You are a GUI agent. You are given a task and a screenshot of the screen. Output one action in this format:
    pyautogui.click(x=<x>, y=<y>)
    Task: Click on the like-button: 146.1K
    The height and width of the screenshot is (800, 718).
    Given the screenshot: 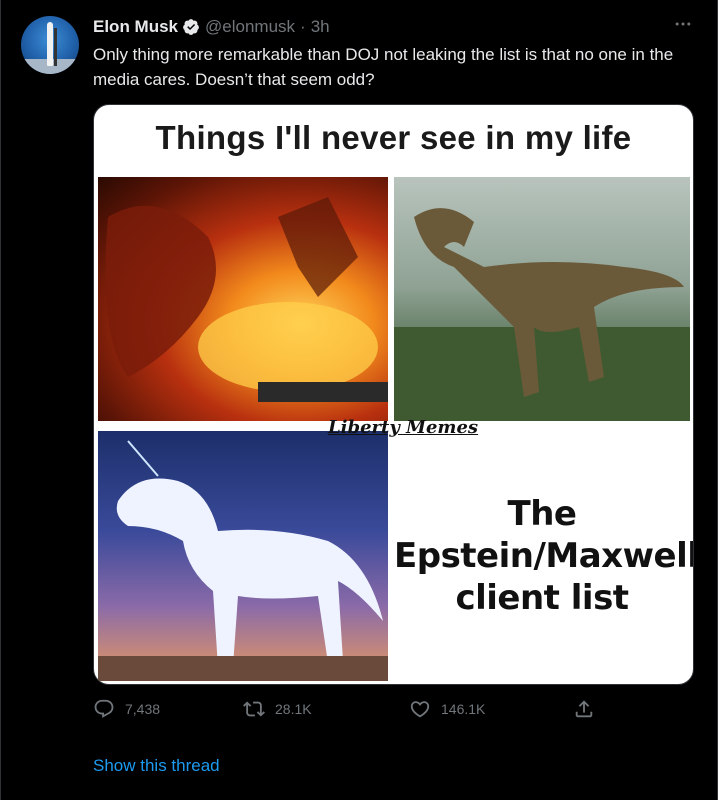 What is the action you would take?
    pyautogui.click(x=447, y=709)
    